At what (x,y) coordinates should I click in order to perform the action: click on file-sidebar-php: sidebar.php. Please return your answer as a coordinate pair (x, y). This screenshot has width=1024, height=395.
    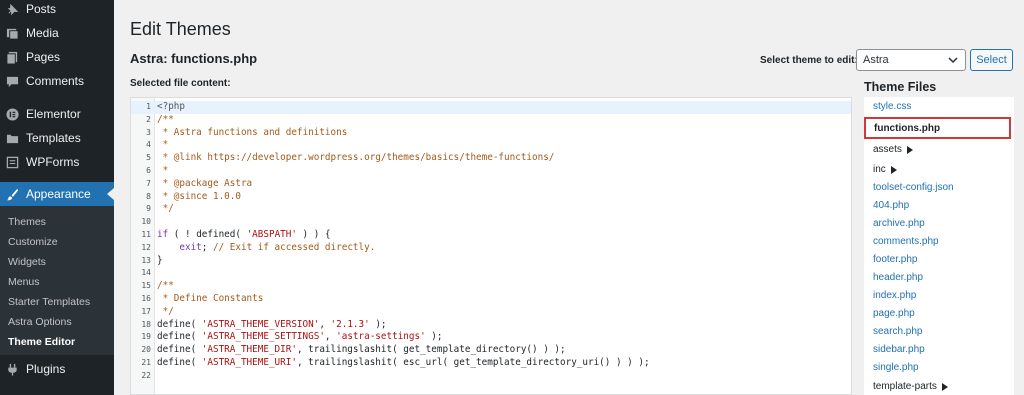
    Looking at the image, I should click on (899, 349).